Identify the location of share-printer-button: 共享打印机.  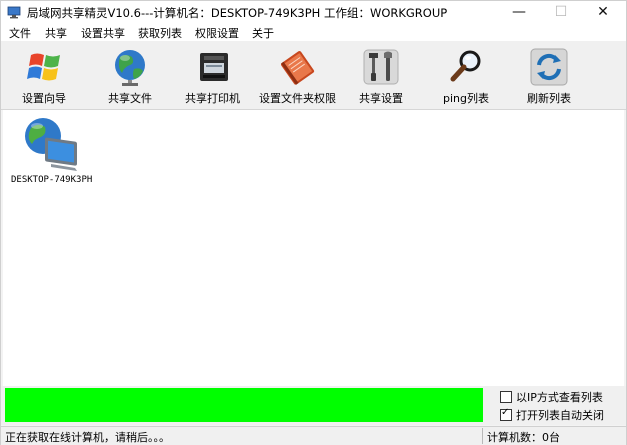
(214, 75).